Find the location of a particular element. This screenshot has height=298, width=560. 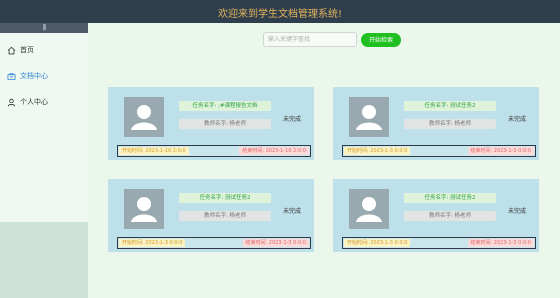

top-header-bar: 欢迎来到学生文档管理系统! is located at coordinates (280, 11).